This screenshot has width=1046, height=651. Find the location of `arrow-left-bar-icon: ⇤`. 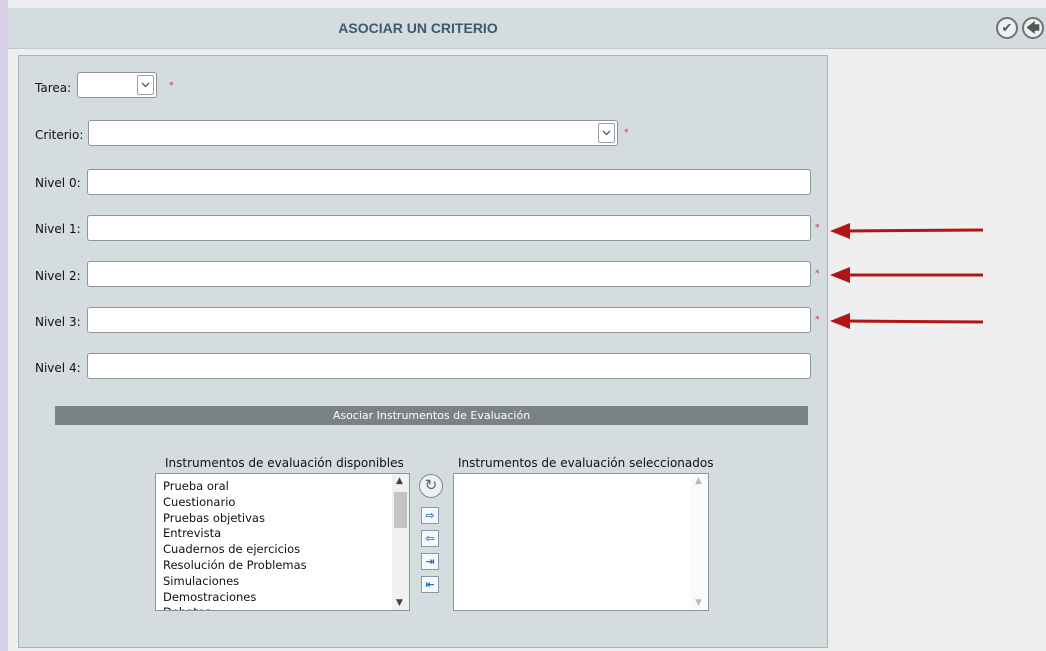

arrow-left-bar-icon: ⇤ is located at coordinates (430, 584).